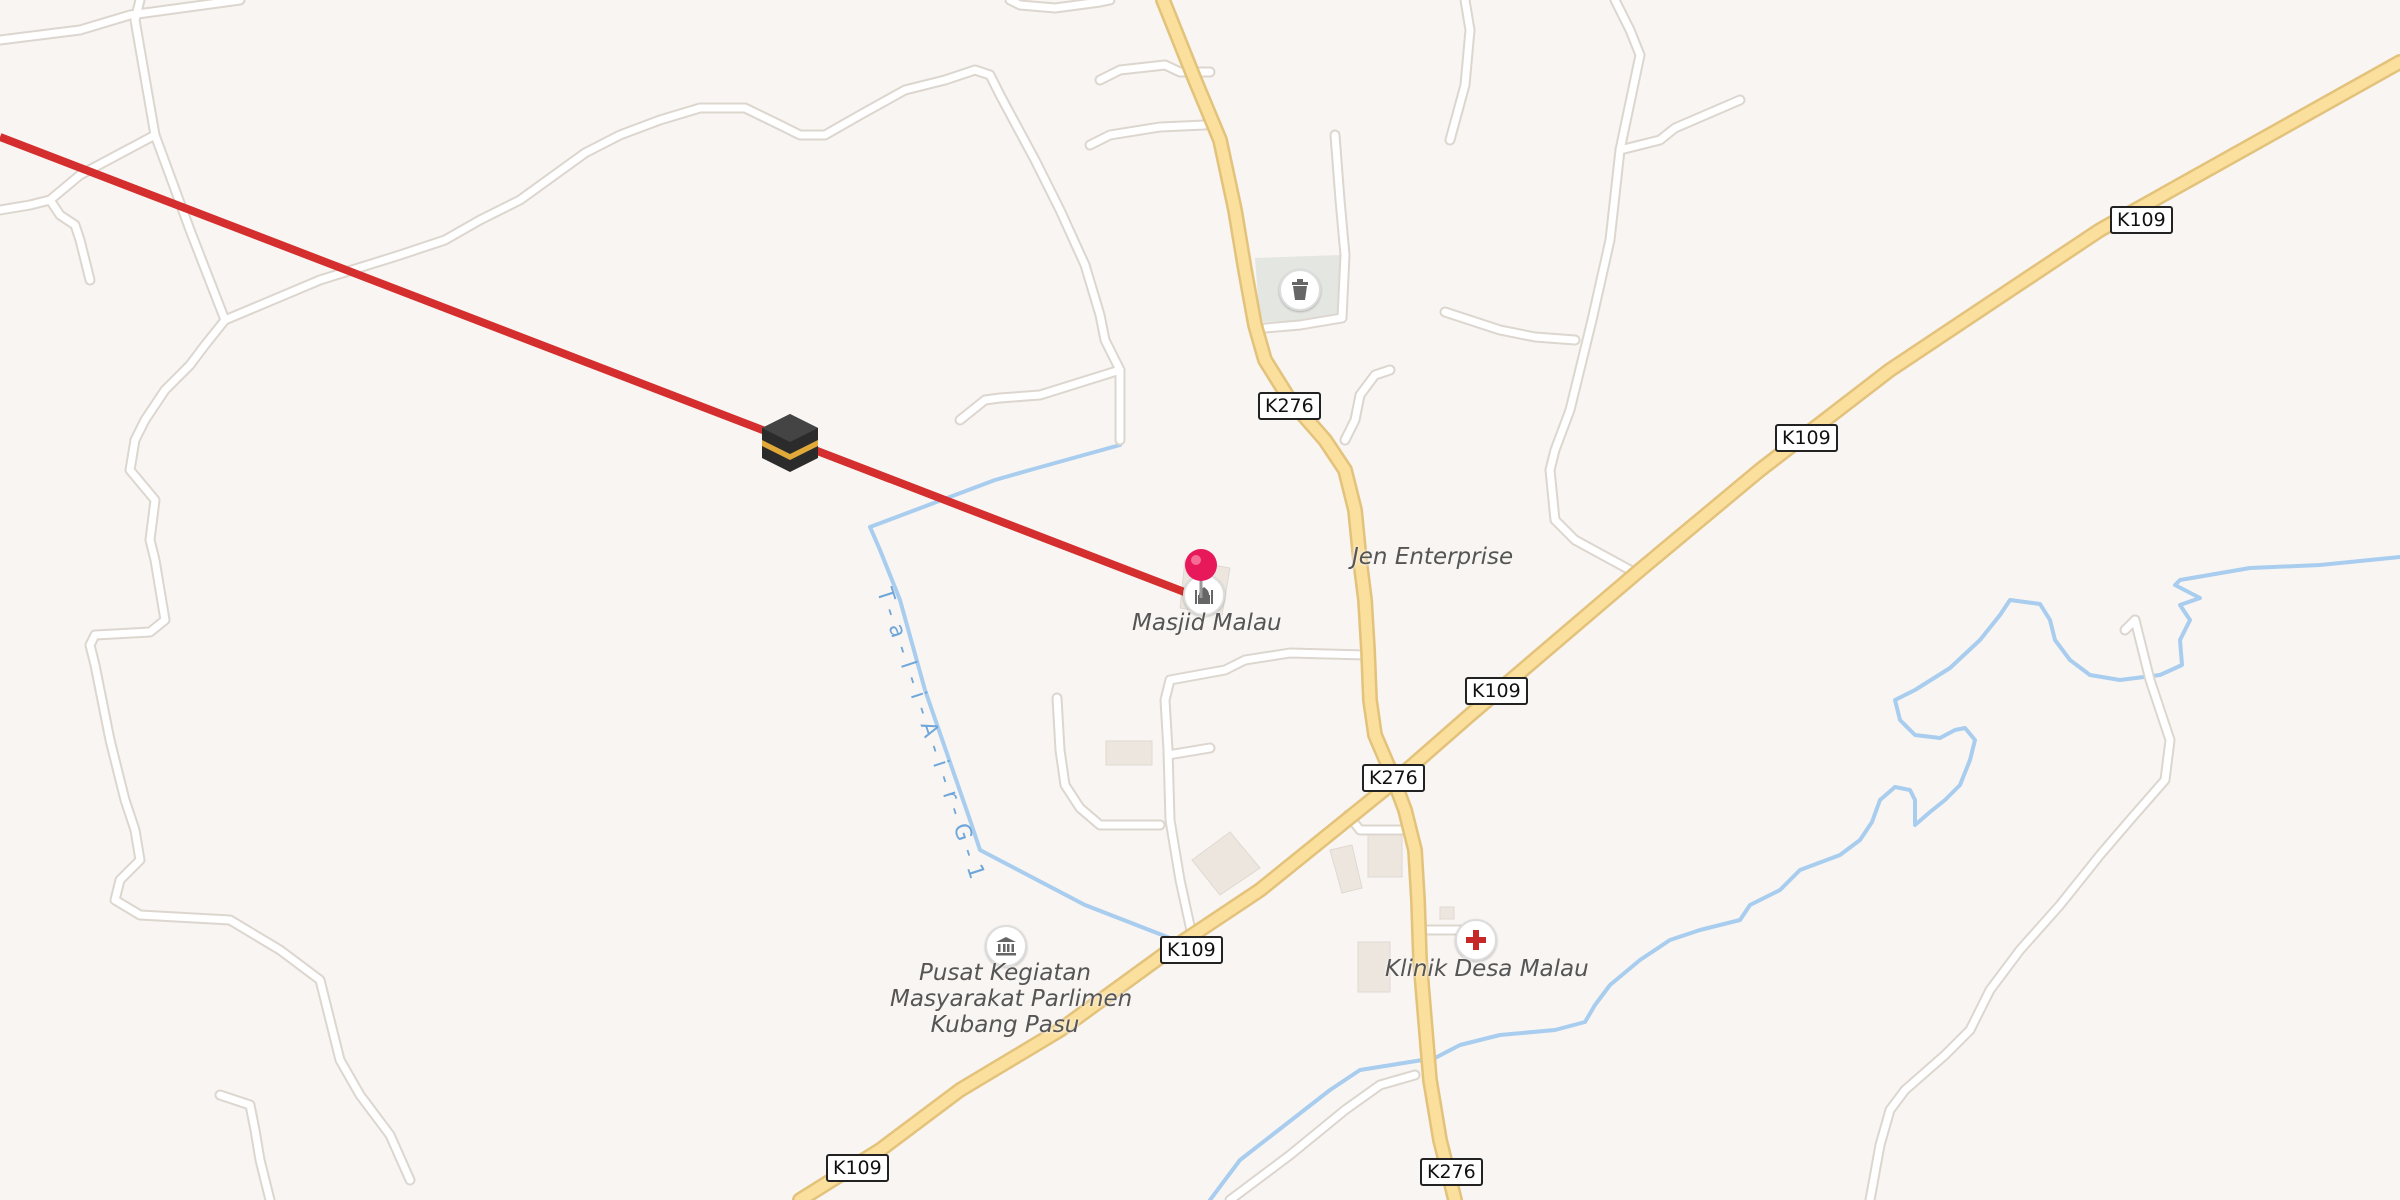 This screenshot has width=2400, height=1200. I want to click on kaaba-icon, so click(790, 443).